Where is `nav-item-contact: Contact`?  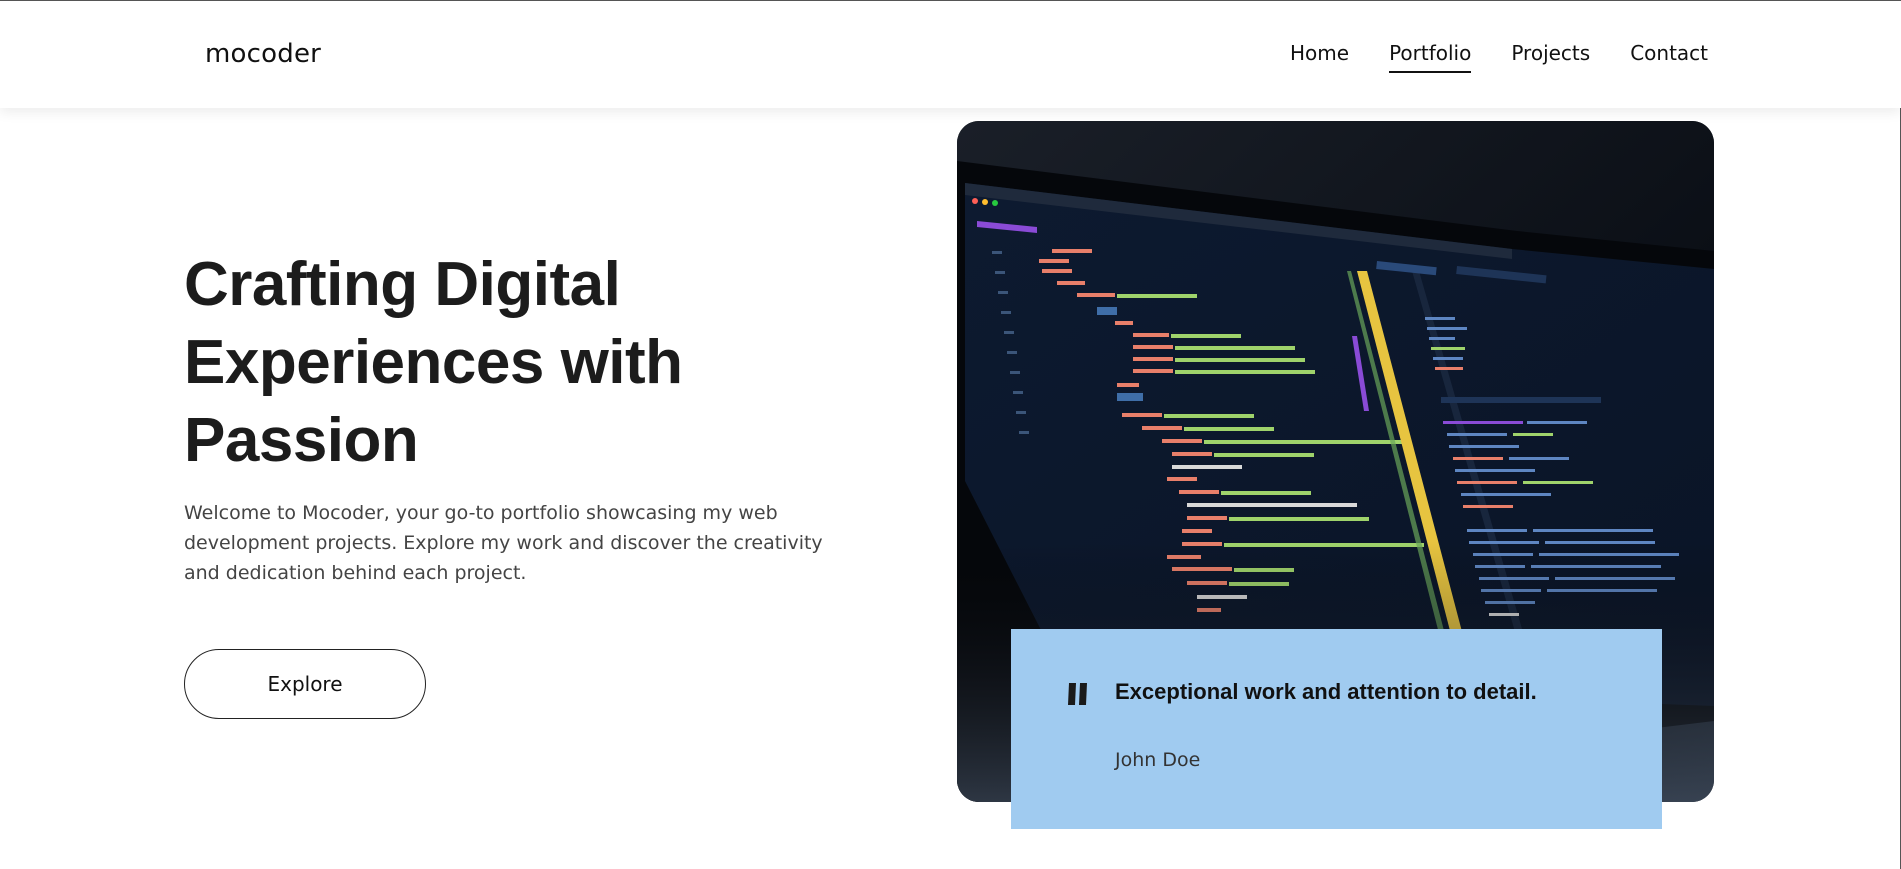
nav-item-contact: Contact is located at coordinates (1669, 57).